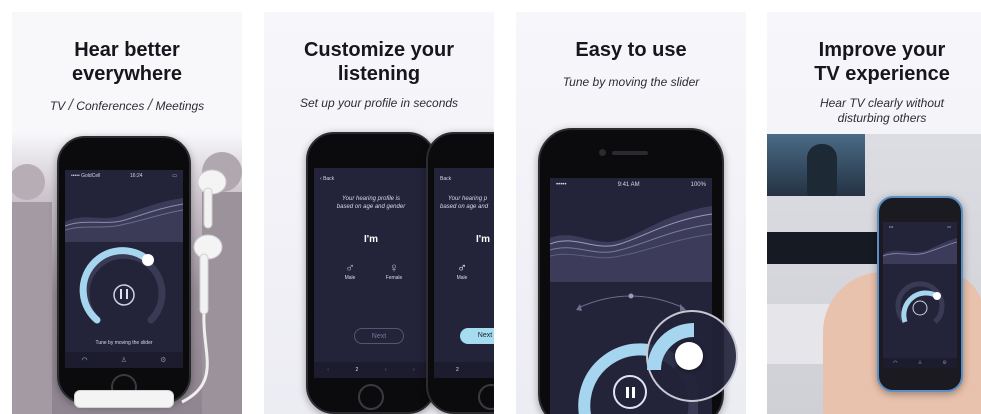 This screenshot has height=414, width=981. I want to click on phone-screen: ••• ▭ ◠ ♙ ⚙, so click(920, 295).